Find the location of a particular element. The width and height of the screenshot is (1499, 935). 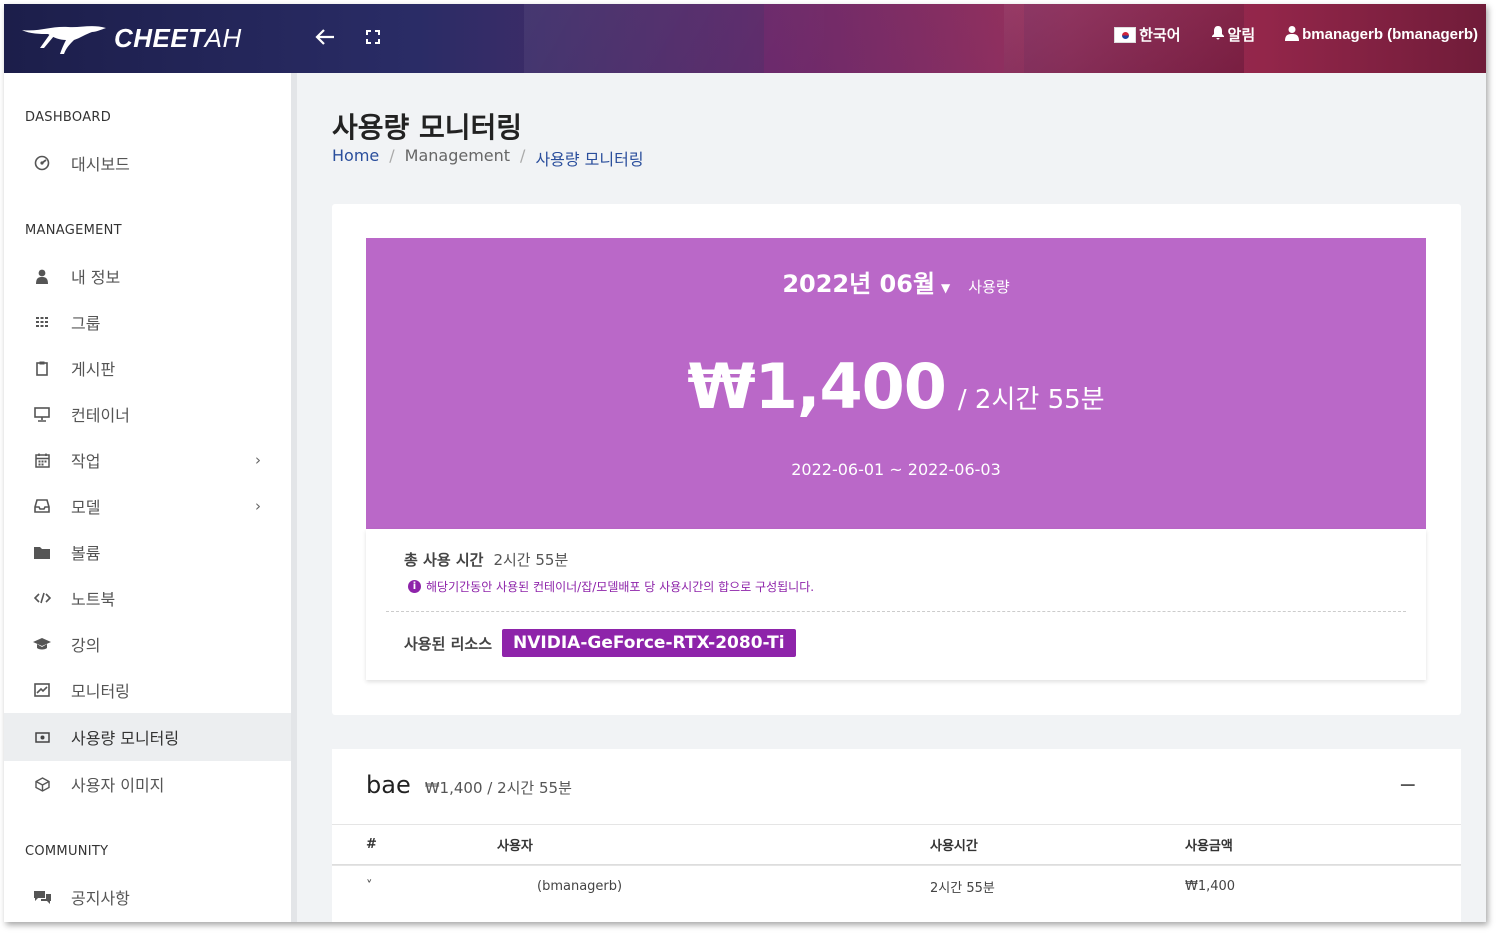

sidebar-item-label: 내 정보 is located at coordinates (96, 277).